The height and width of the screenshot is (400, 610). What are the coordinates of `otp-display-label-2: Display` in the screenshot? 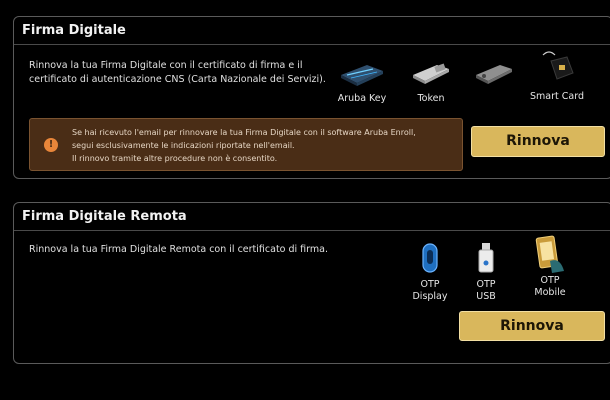 It's located at (430, 296).